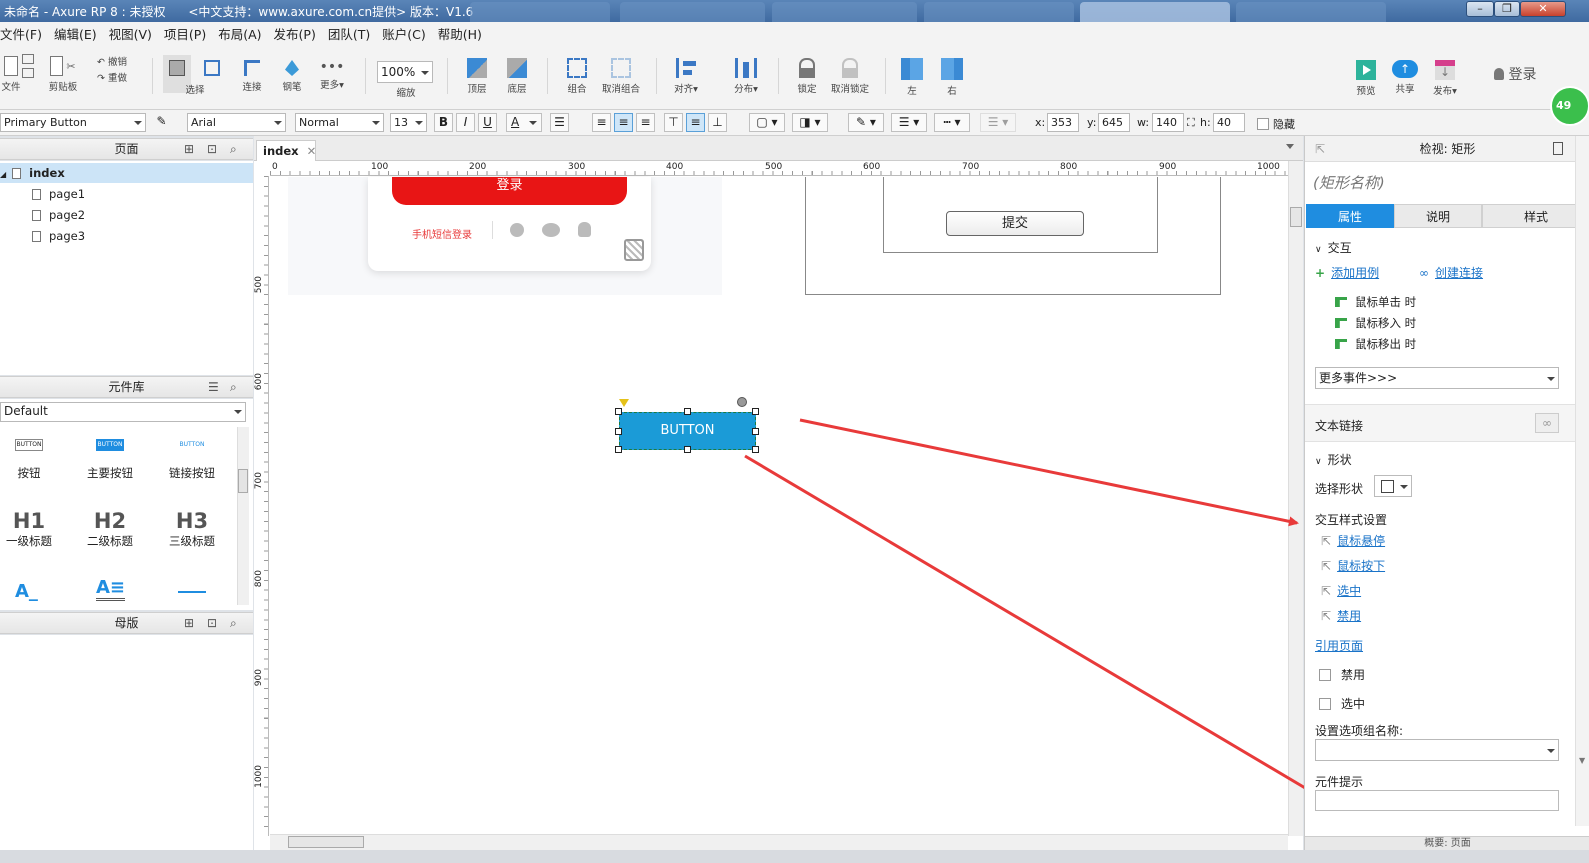 The height and width of the screenshot is (863, 1589). What do you see at coordinates (1290, 146) in the screenshot?
I see `tab-dropdown-icon` at bounding box center [1290, 146].